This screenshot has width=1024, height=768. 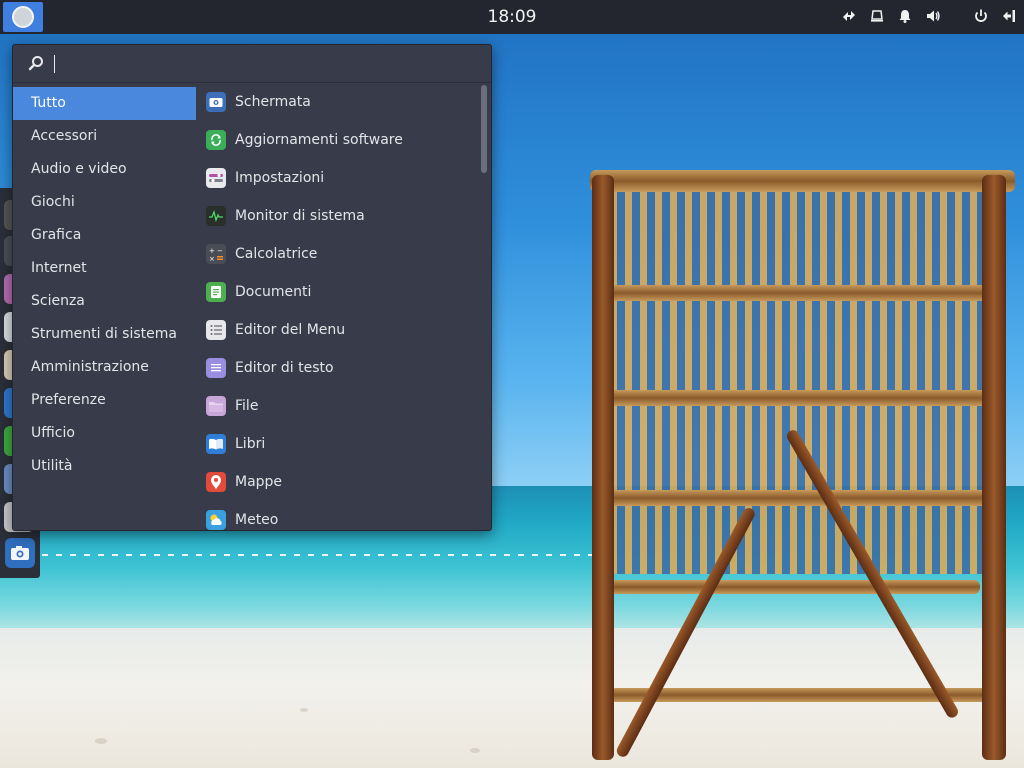 What do you see at coordinates (877, 16) in the screenshot?
I see `display-icon` at bounding box center [877, 16].